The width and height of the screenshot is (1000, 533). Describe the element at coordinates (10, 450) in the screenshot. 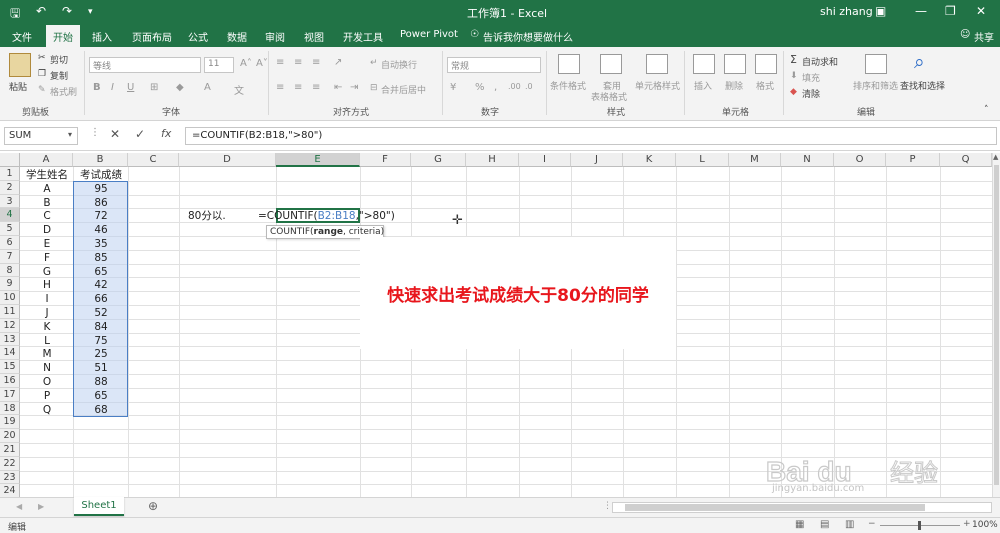

I see `row-header-21: 21` at that location.